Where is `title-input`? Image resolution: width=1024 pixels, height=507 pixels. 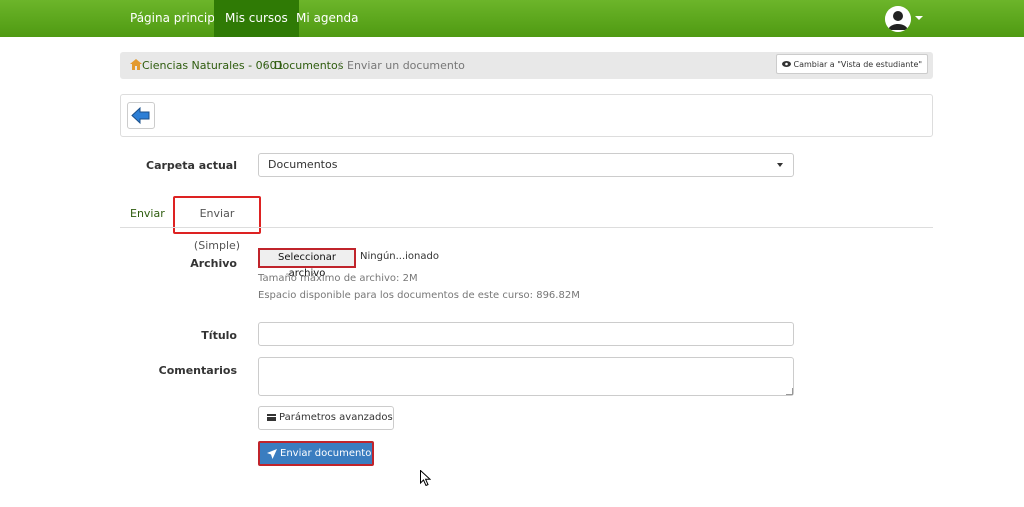
title-input is located at coordinates (526, 334).